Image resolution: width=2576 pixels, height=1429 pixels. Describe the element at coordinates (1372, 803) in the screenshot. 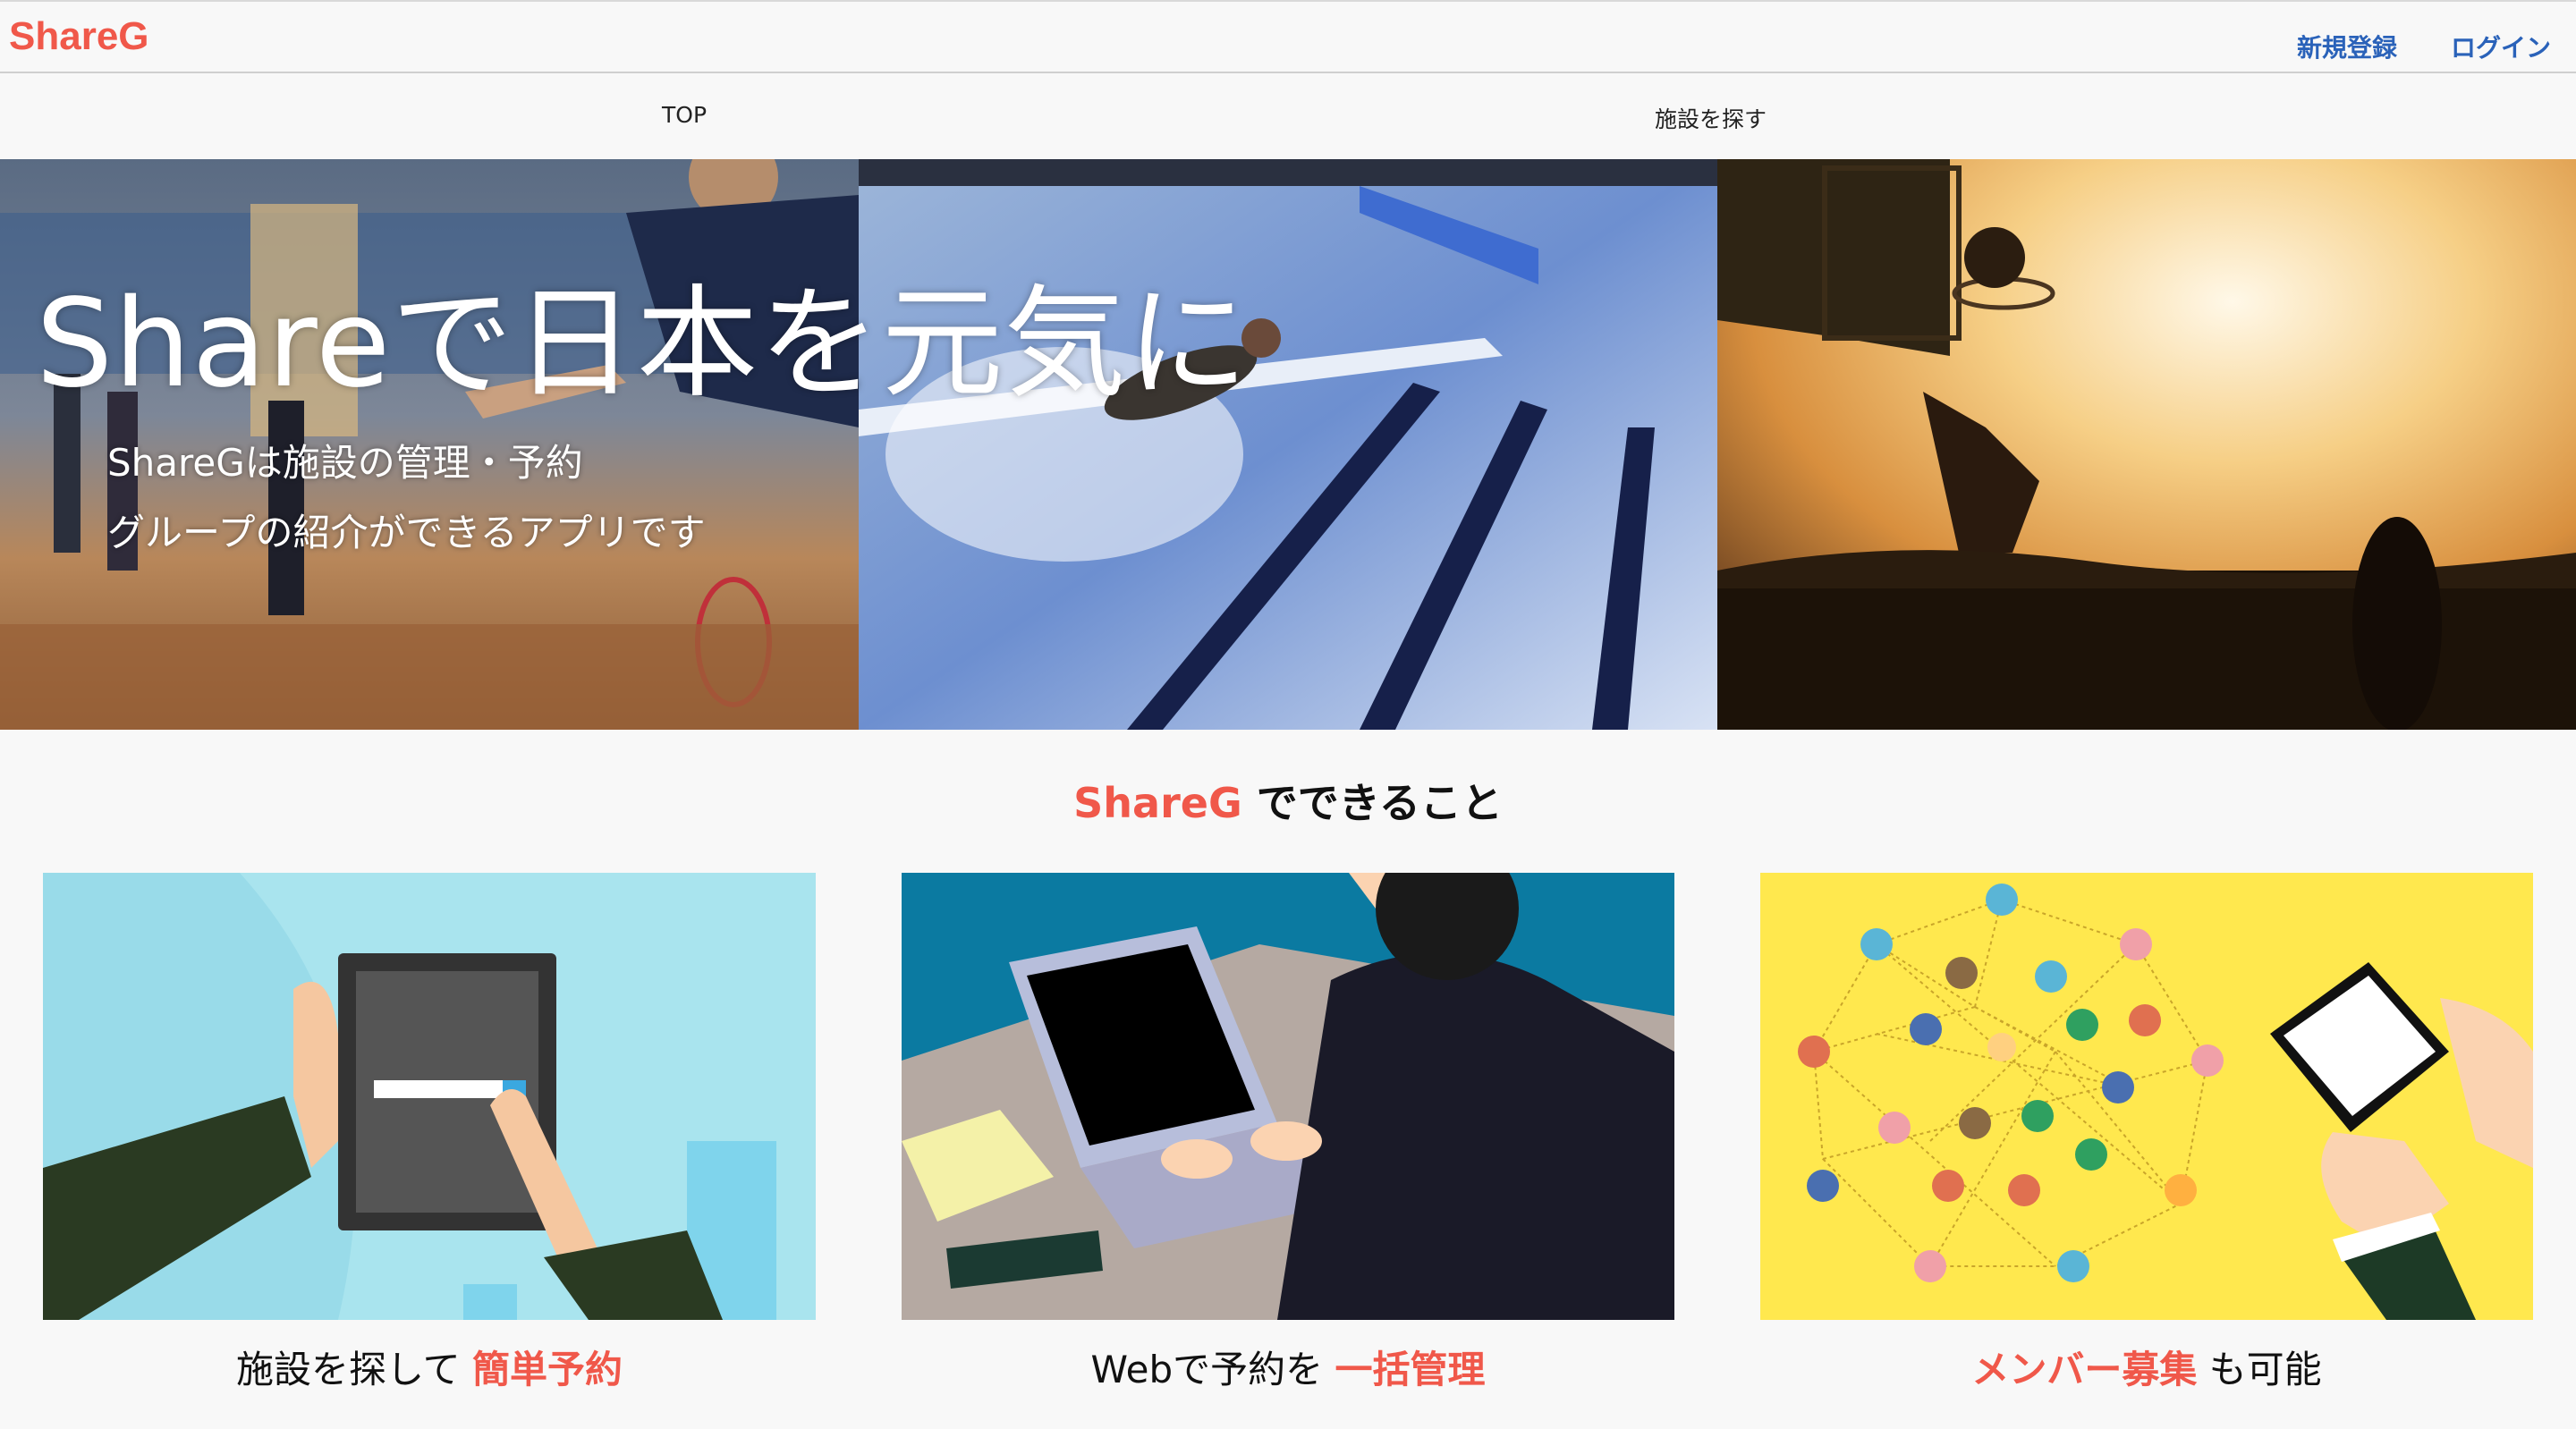

I see `features-heading-text: でできること` at that location.